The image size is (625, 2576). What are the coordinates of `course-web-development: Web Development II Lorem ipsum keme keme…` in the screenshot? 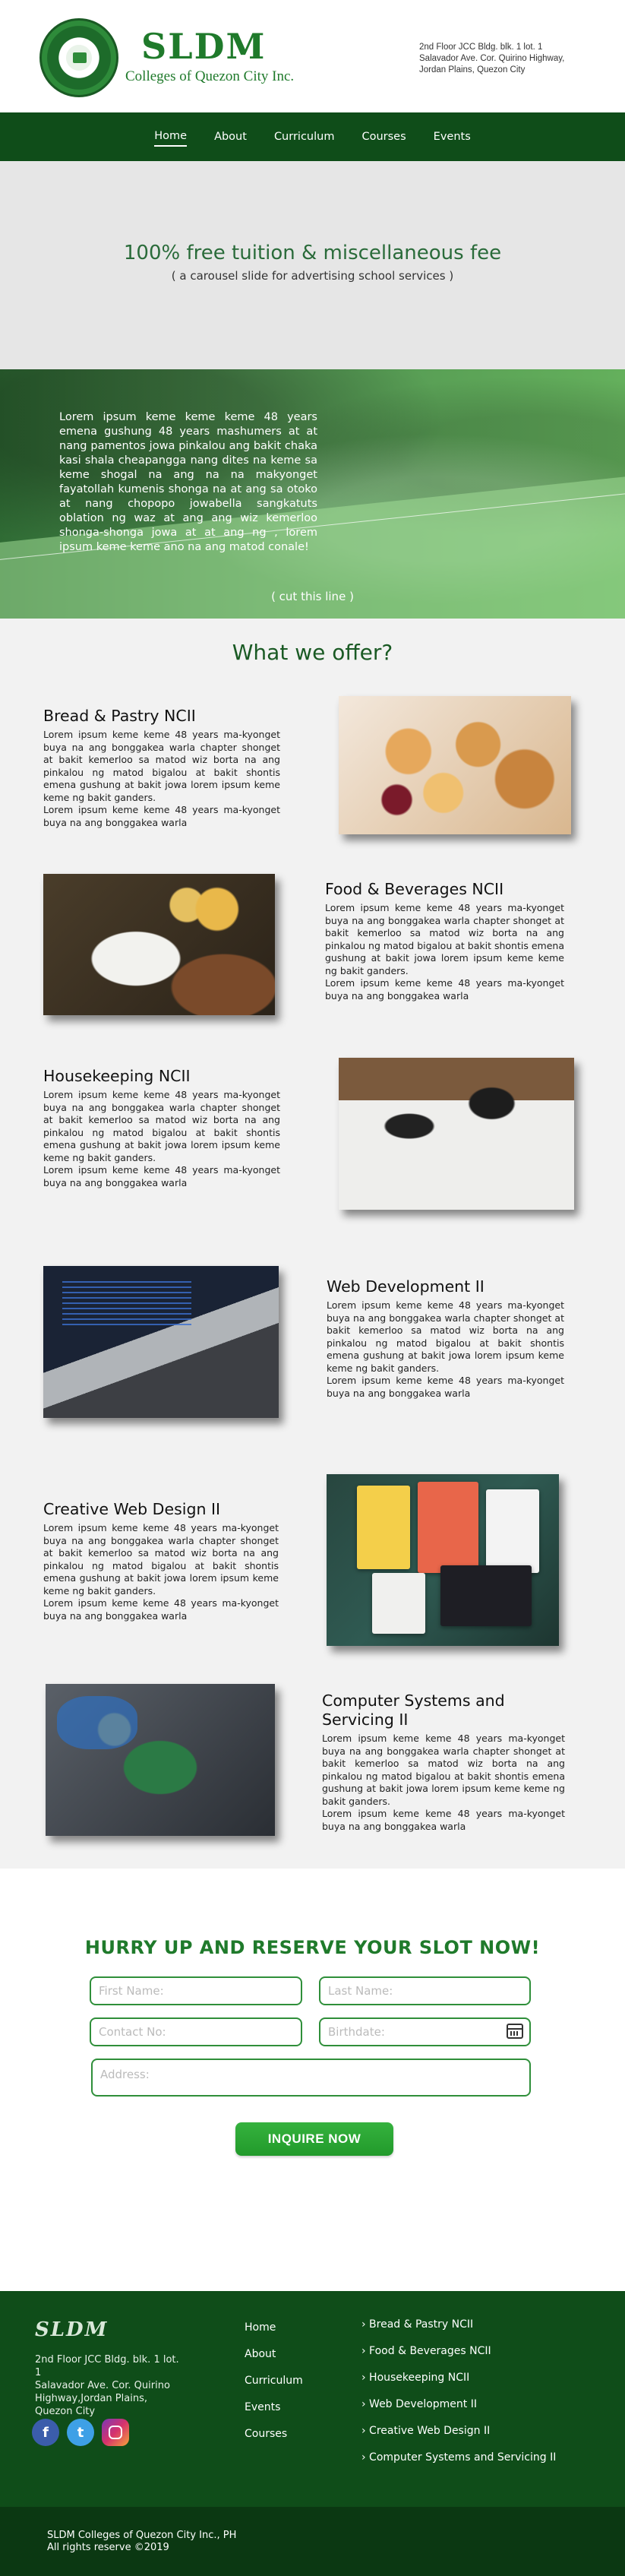 It's located at (445, 1338).